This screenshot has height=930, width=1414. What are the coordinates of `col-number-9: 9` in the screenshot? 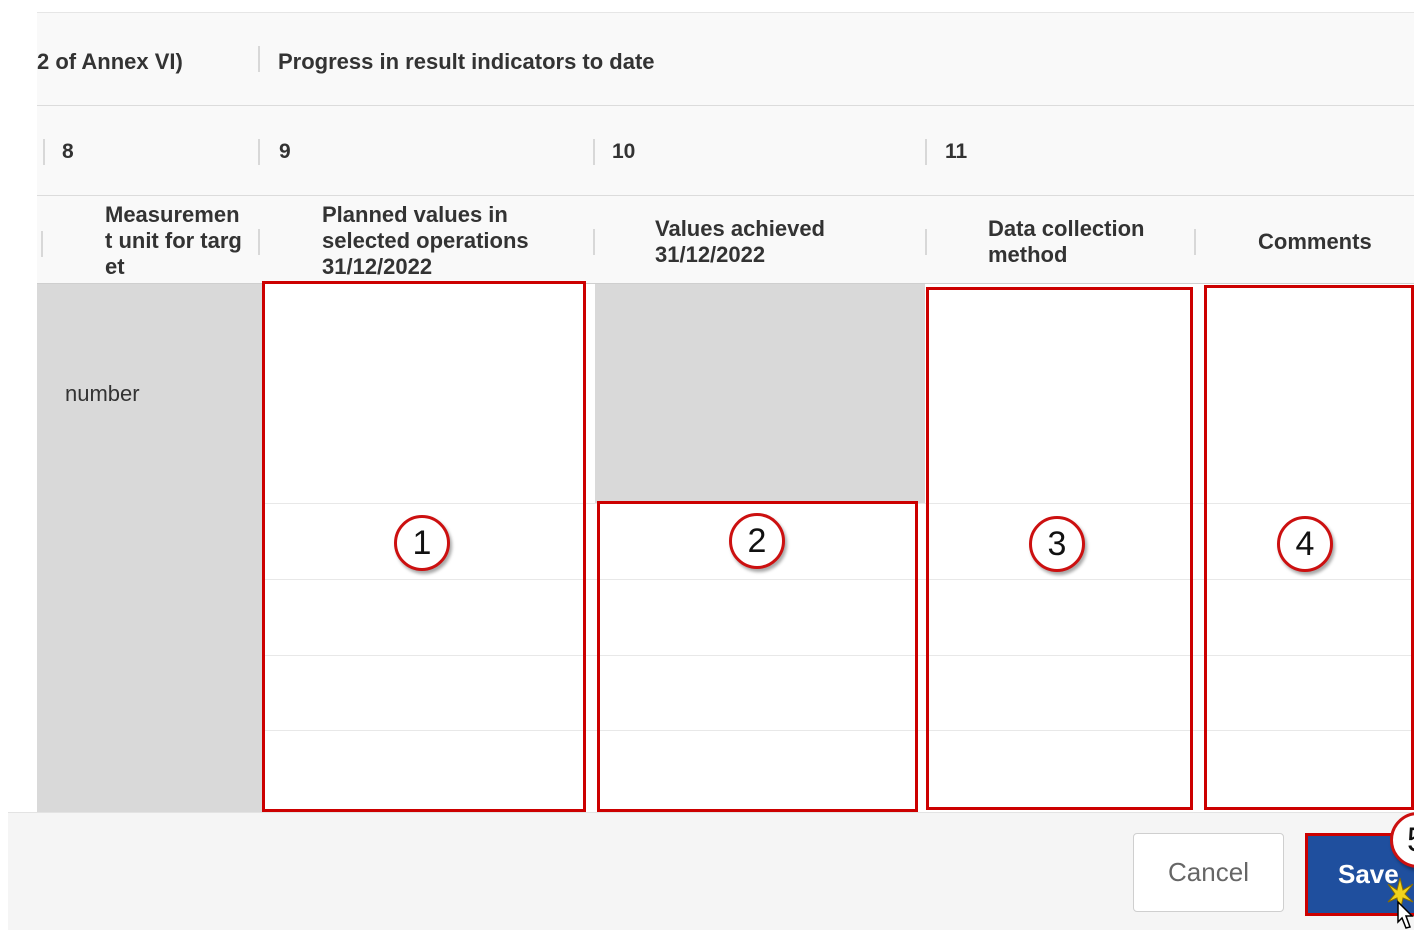 It's located at (285, 151).